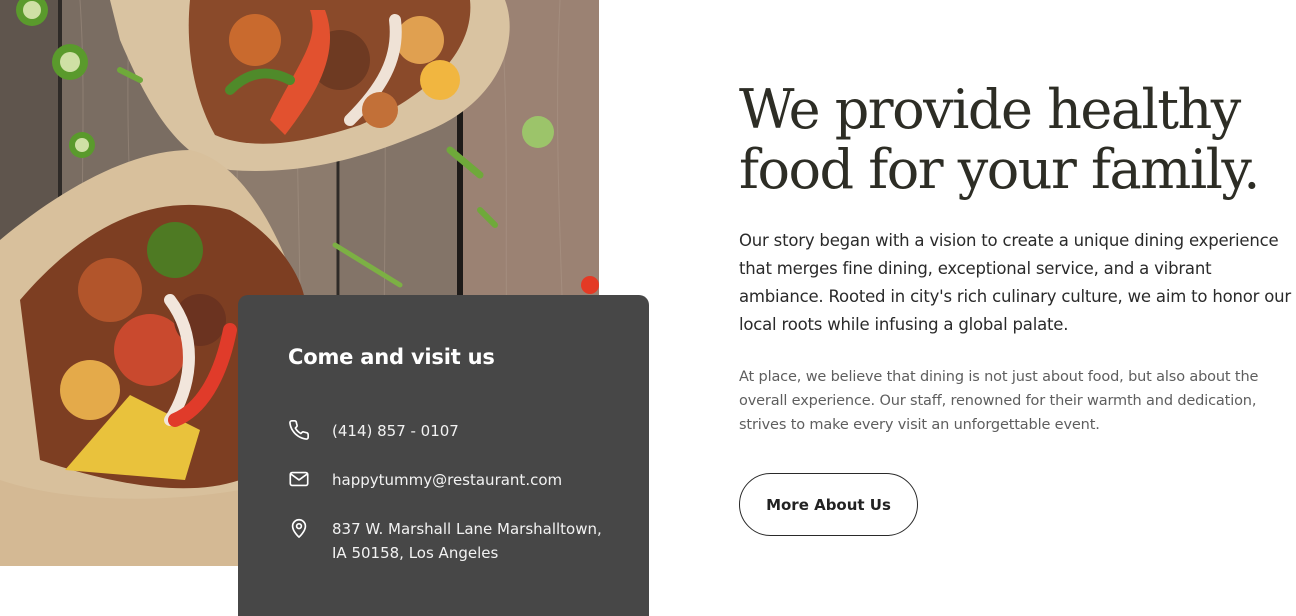  I want to click on address-line-2: IA 50158, Los Angeles, so click(415, 553).